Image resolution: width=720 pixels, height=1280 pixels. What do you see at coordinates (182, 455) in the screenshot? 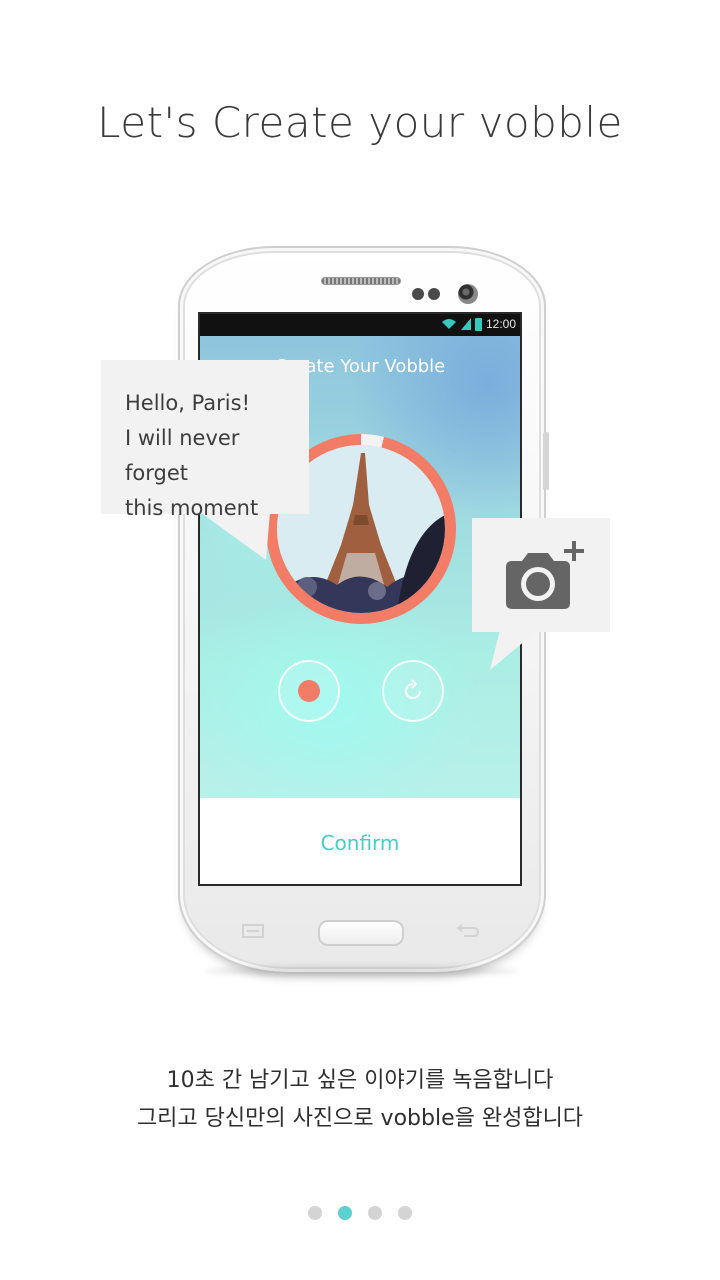
I see `speech-line: I will never forget` at bounding box center [182, 455].